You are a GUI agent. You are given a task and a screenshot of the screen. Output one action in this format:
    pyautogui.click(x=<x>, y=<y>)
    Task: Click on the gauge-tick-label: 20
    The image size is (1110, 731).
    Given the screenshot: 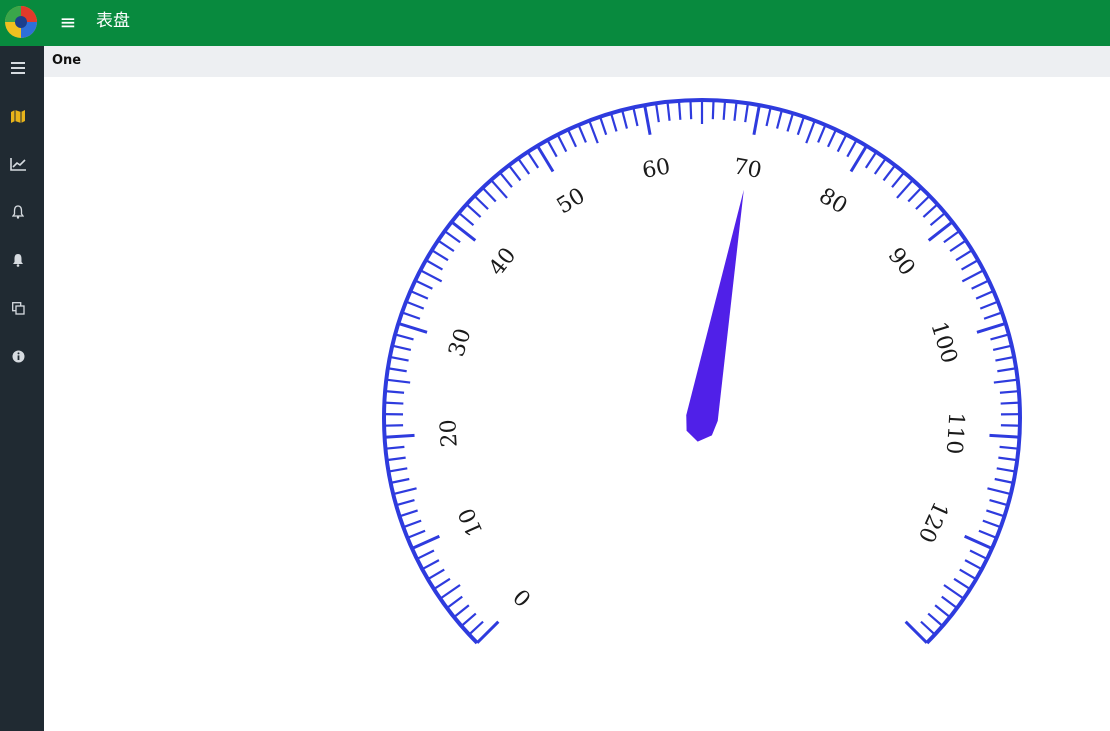 What is the action you would take?
    pyautogui.click(x=449, y=433)
    